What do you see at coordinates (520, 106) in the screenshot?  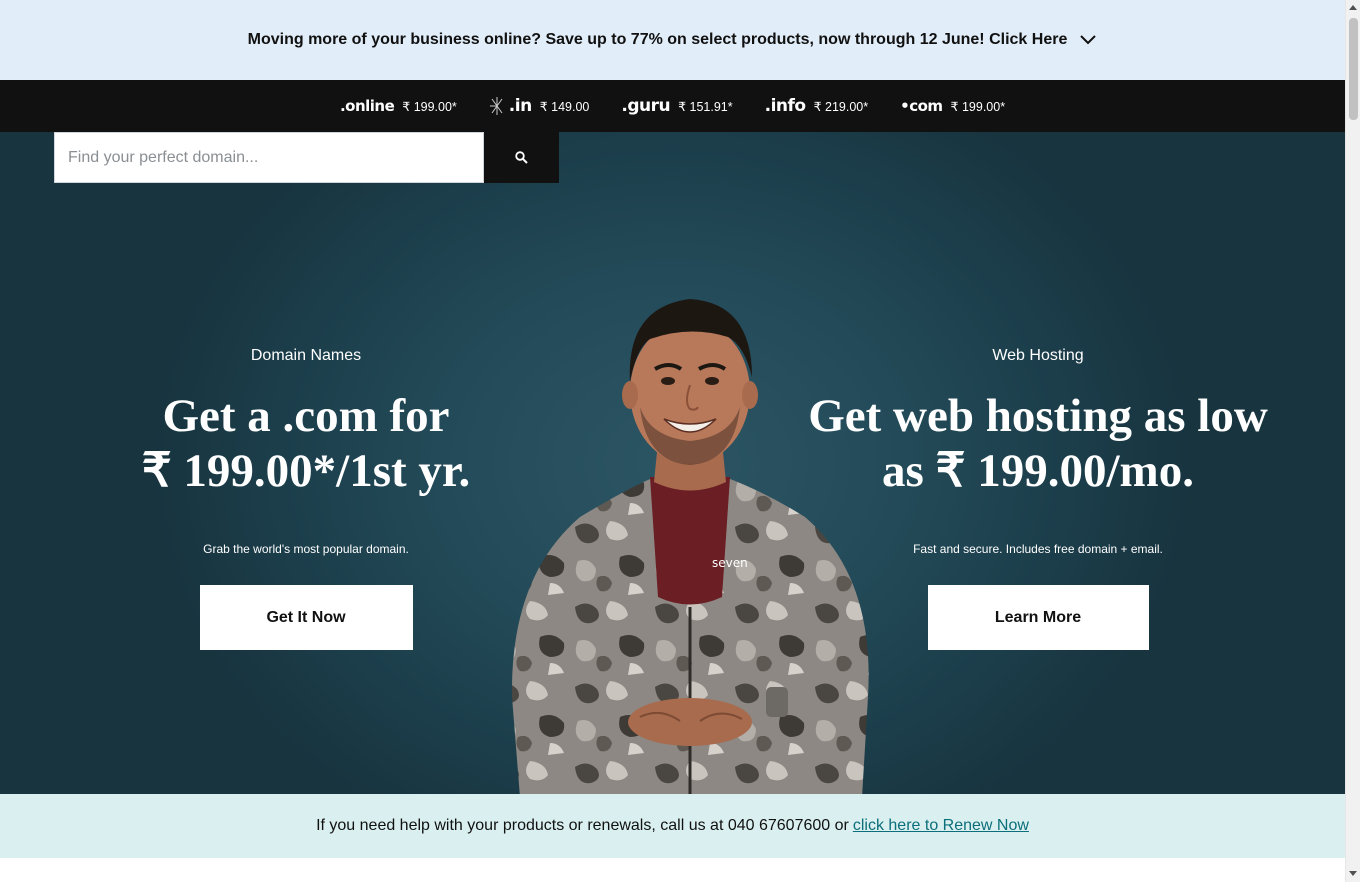 I see `tld-logo-in: .in` at bounding box center [520, 106].